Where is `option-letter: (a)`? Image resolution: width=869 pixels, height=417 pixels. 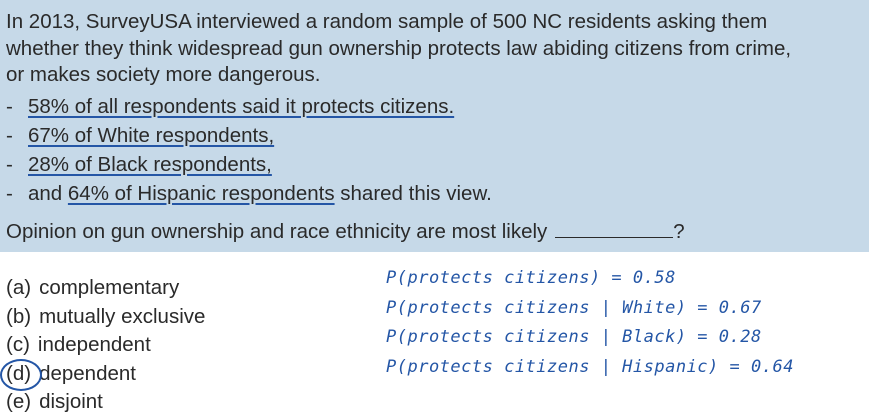 option-letter: (a) is located at coordinates (19, 287).